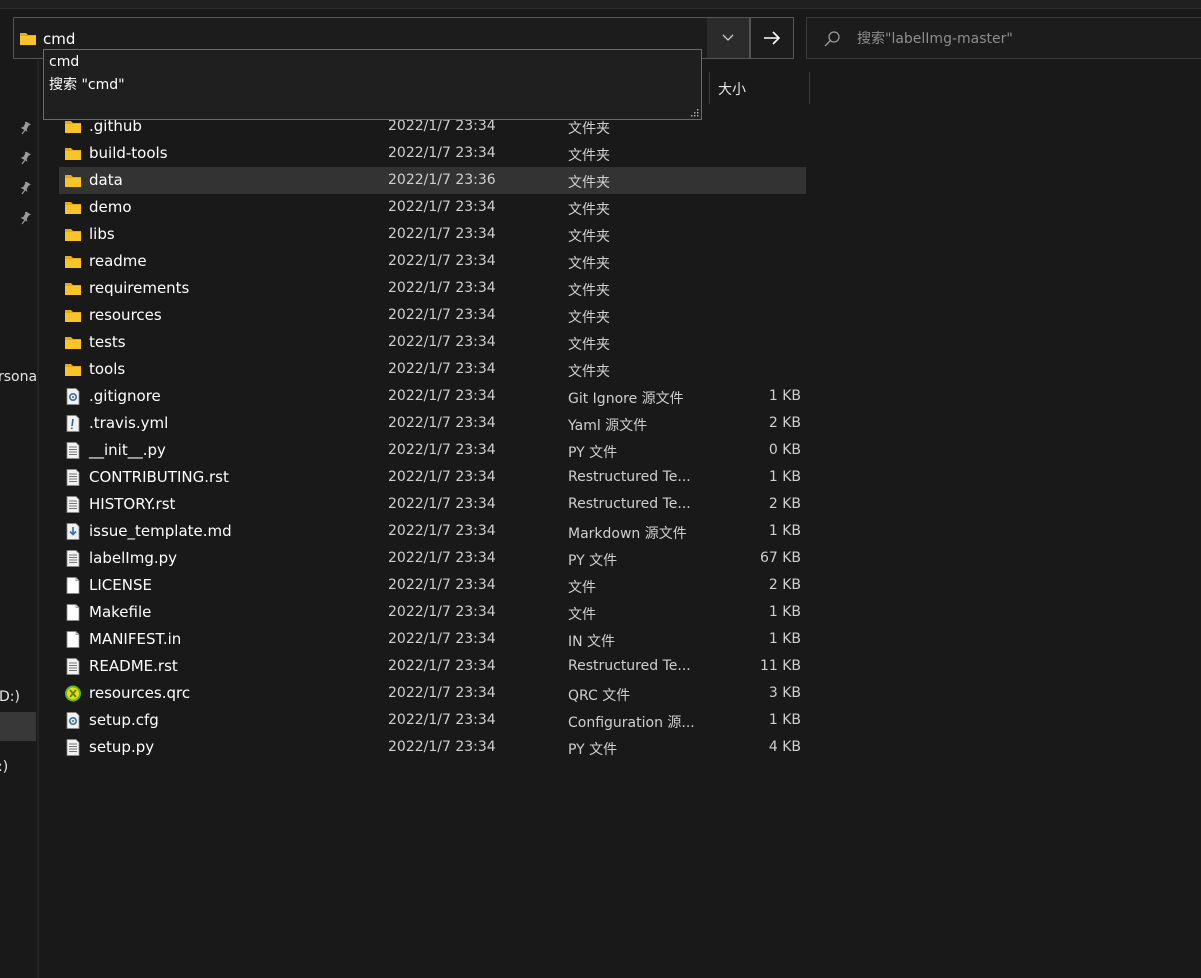  I want to click on file-row: build-tools 2022/1/7 23:34 文件夹, so click(432, 153).